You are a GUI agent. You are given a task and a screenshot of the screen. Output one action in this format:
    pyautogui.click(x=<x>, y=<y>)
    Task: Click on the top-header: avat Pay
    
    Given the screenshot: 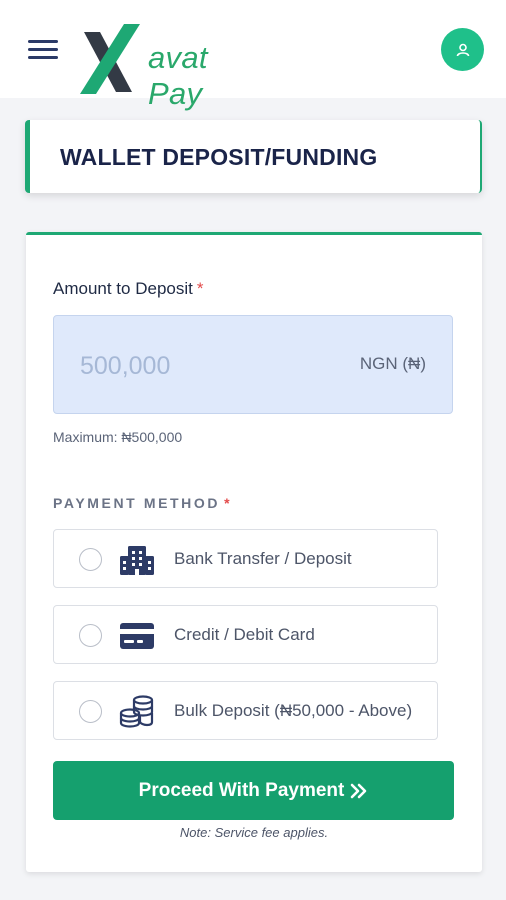 What is the action you would take?
    pyautogui.click(x=253, y=55)
    